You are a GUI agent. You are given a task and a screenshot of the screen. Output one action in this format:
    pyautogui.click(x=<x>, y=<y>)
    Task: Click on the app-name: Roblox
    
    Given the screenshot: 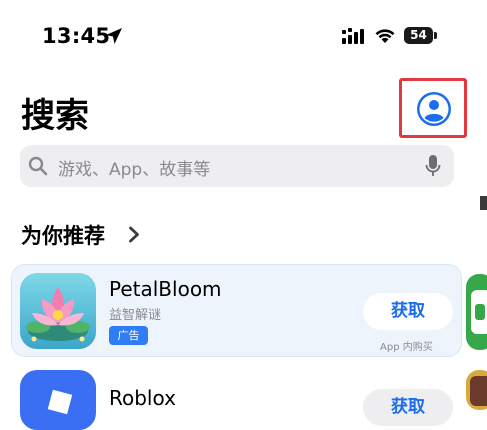 What is the action you would take?
    pyautogui.click(x=142, y=398)
    